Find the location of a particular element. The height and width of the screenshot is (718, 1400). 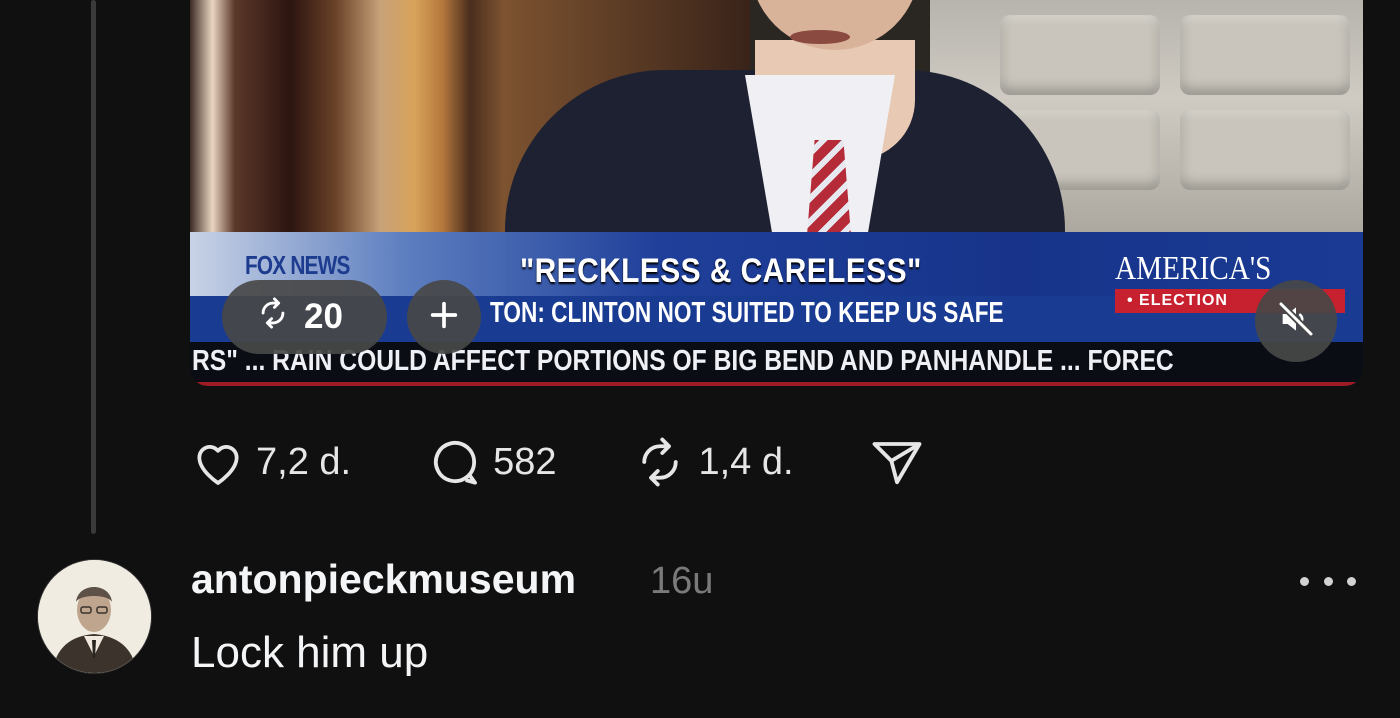

more-icon is located at coordinates (1304, 581).